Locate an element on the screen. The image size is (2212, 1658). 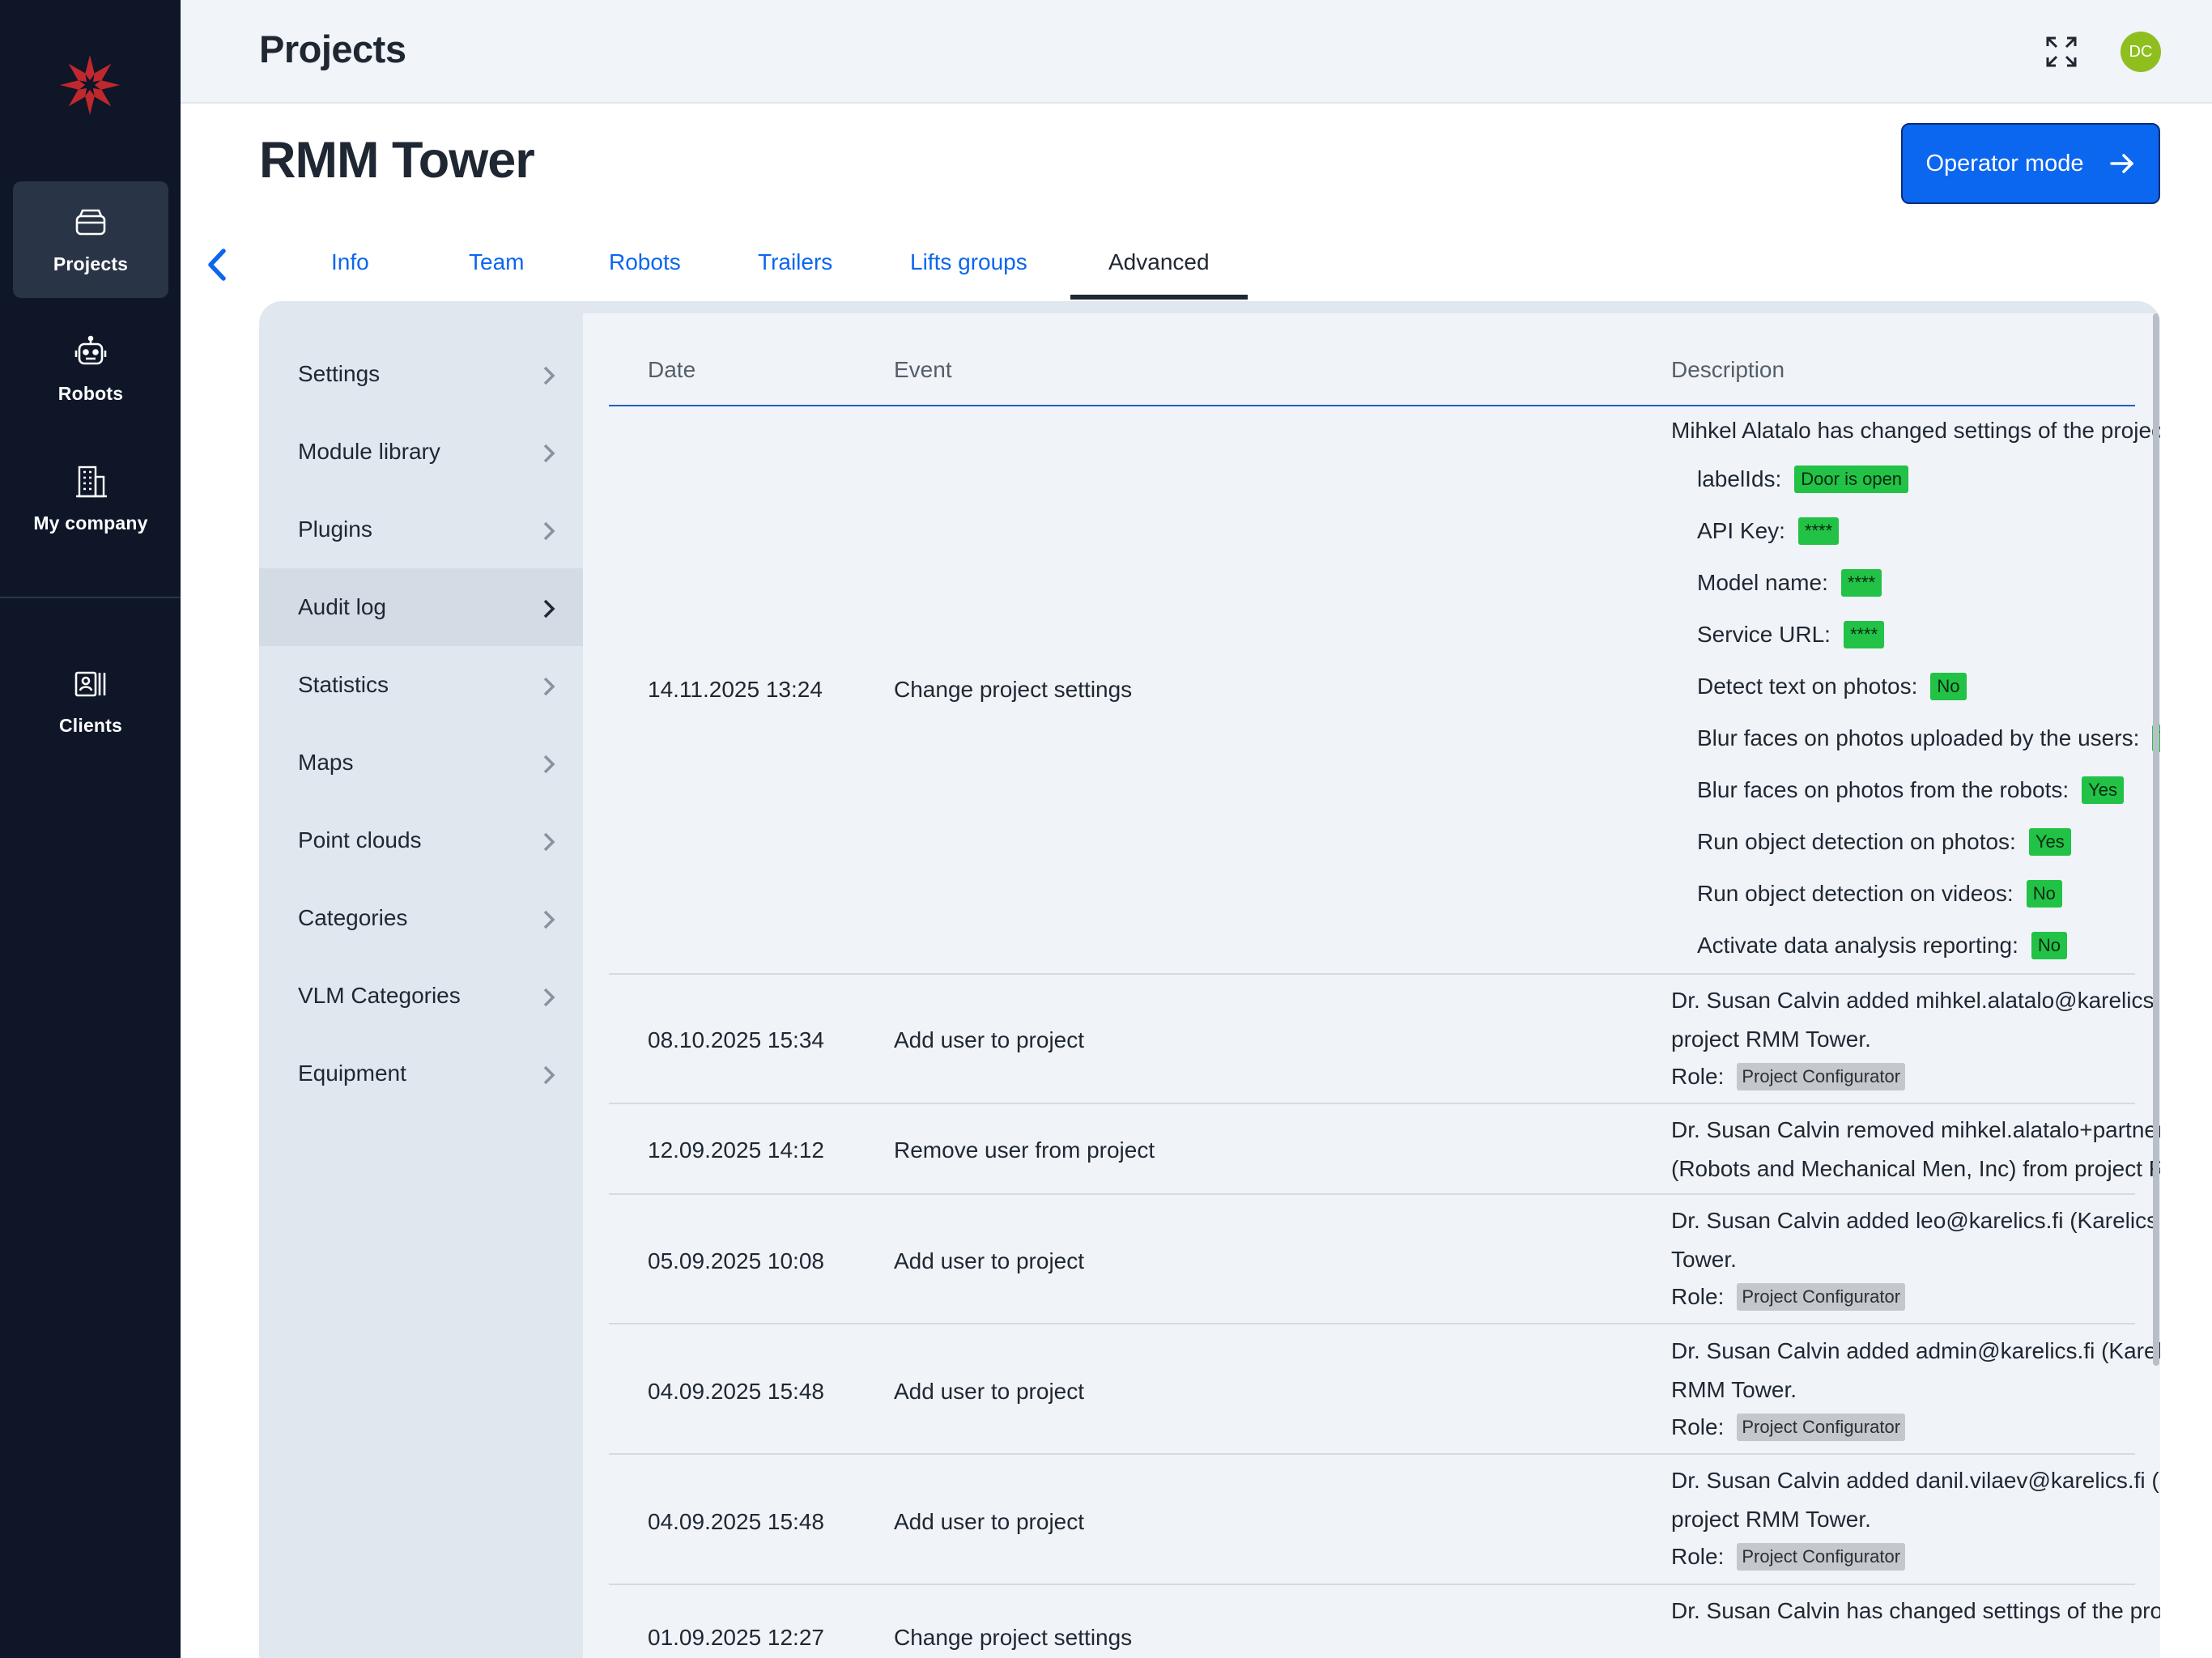
back-chevron-icon is located at coordinates (217, 264).